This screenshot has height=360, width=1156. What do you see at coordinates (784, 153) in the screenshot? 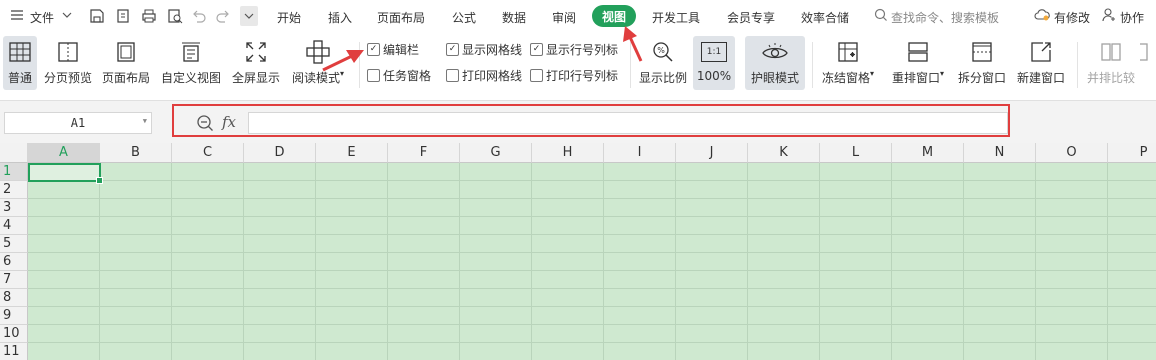
I see `column-header: K` at bounding box center [784, 153].